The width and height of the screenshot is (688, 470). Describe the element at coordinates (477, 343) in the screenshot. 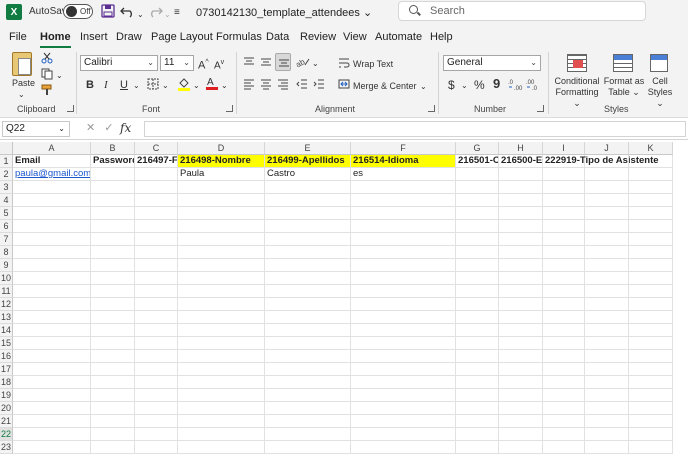

I see `cell-g15` at that location.